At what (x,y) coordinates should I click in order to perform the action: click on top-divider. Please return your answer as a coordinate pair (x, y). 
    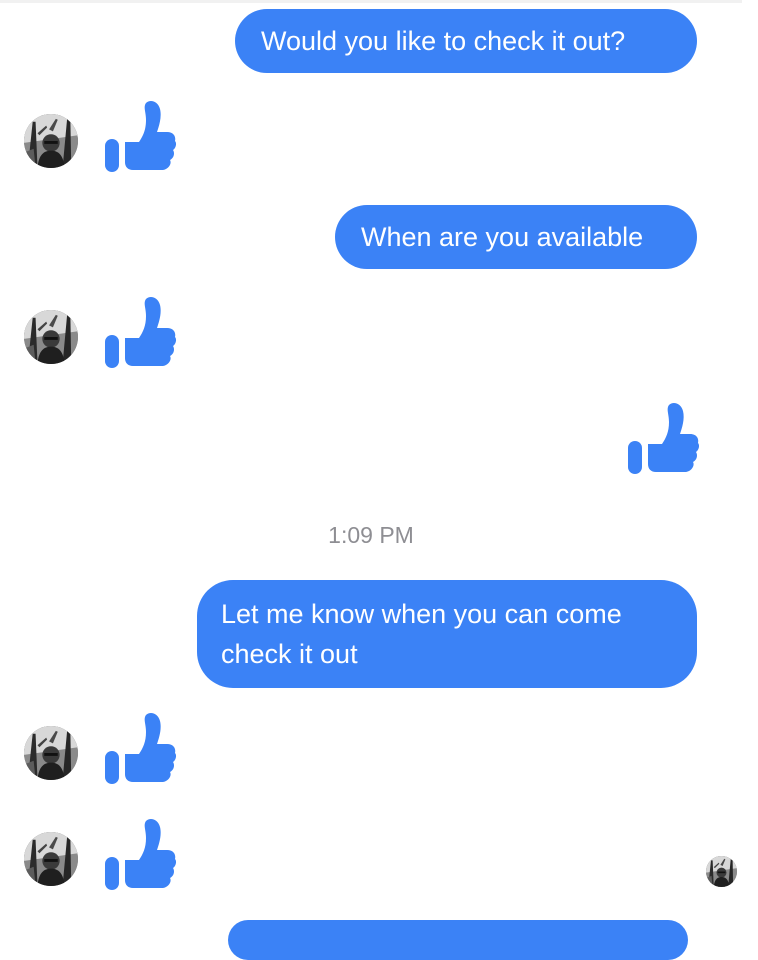
    Looking at the image, I should click on (371, 1).